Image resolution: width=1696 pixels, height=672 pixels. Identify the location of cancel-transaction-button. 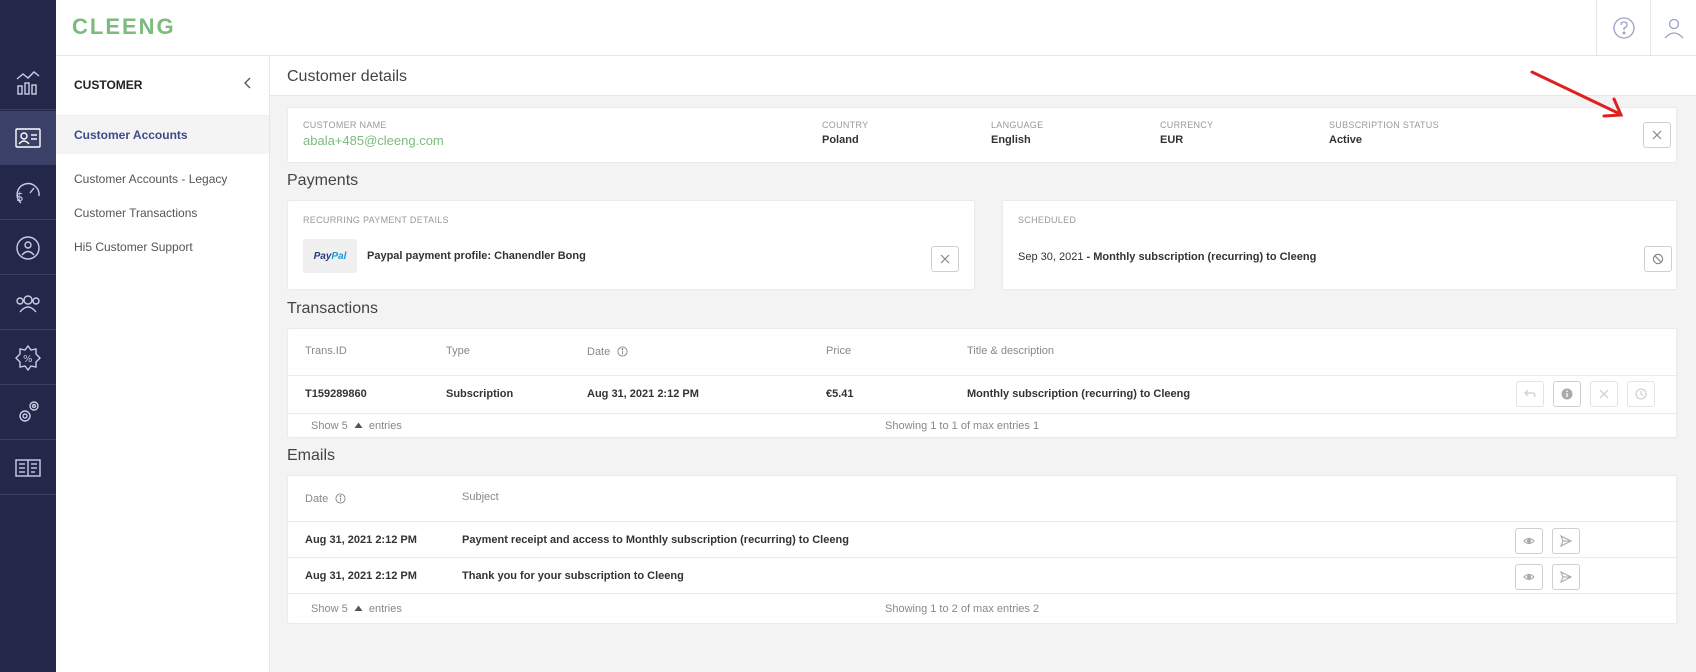
(1604, 394).